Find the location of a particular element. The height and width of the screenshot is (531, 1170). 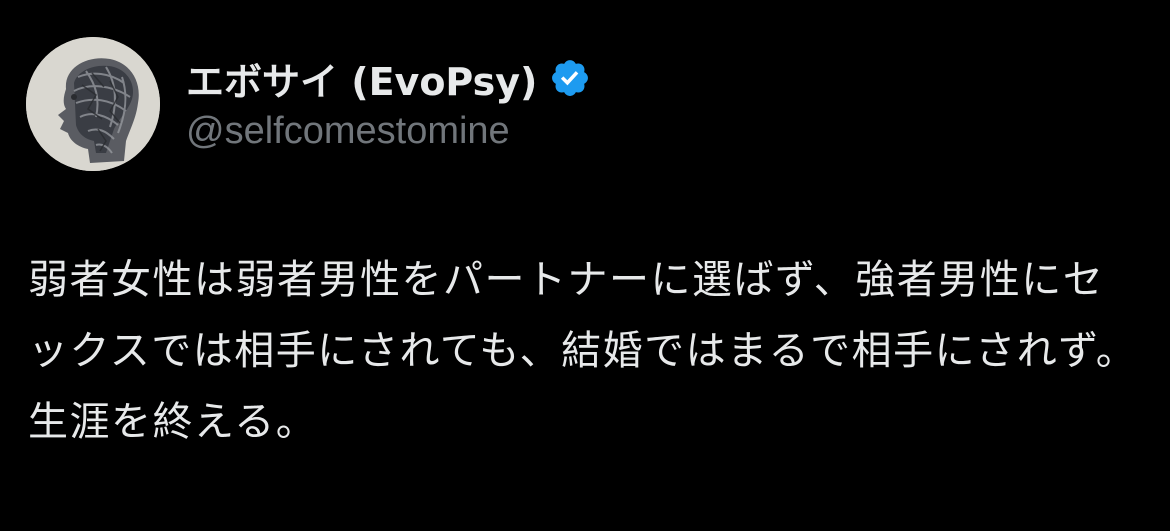

sculpted-head-avatar-icon is located at coordinates (93, 104).